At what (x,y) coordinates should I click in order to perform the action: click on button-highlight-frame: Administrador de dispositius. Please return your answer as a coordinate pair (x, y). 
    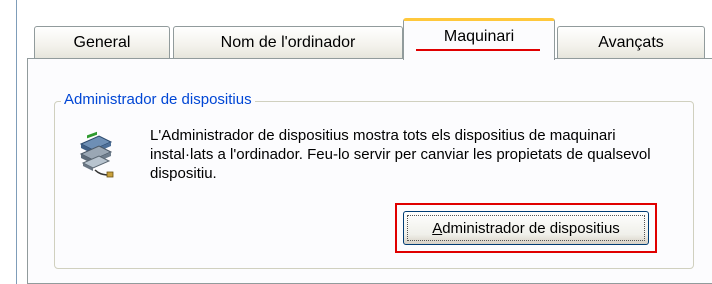
    Looking at the image, I should click on (526, 228).